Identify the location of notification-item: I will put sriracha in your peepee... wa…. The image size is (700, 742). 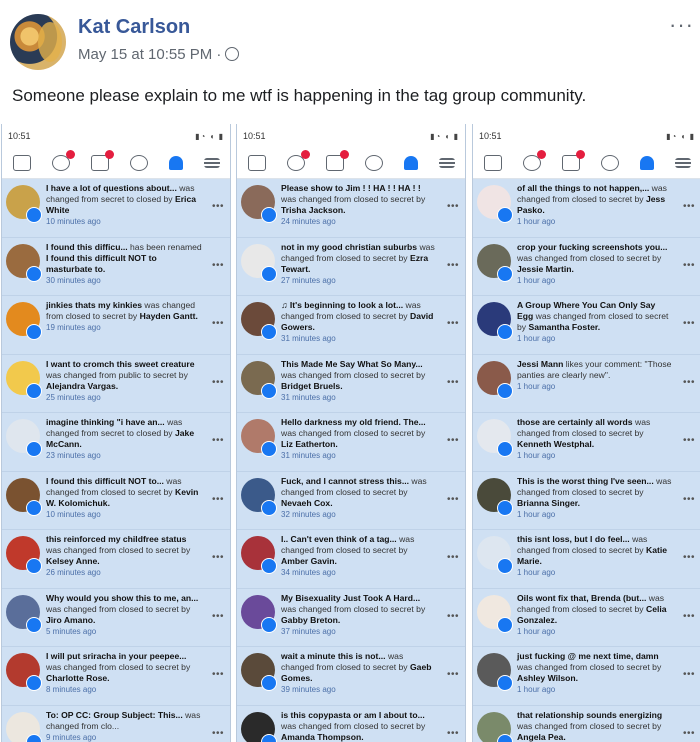
(116, 676).